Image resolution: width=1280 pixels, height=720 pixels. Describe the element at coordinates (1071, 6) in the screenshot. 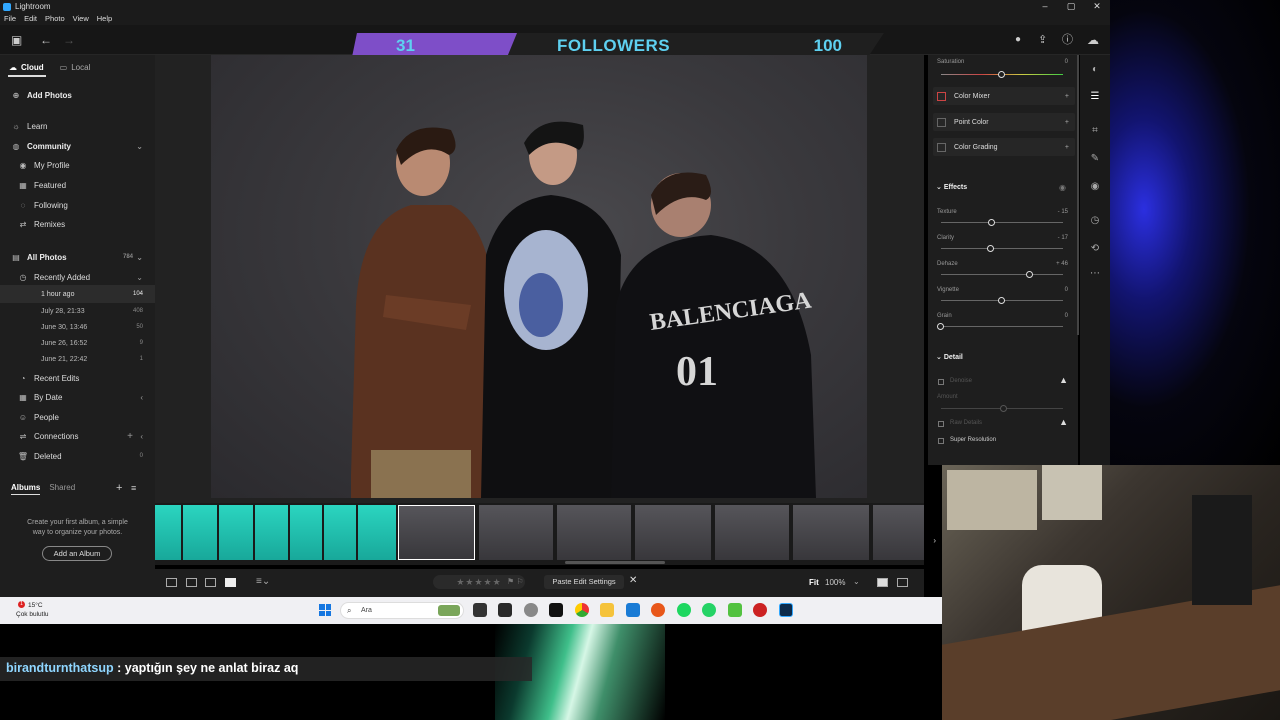

I see `maximize-button: ▢` at that location.